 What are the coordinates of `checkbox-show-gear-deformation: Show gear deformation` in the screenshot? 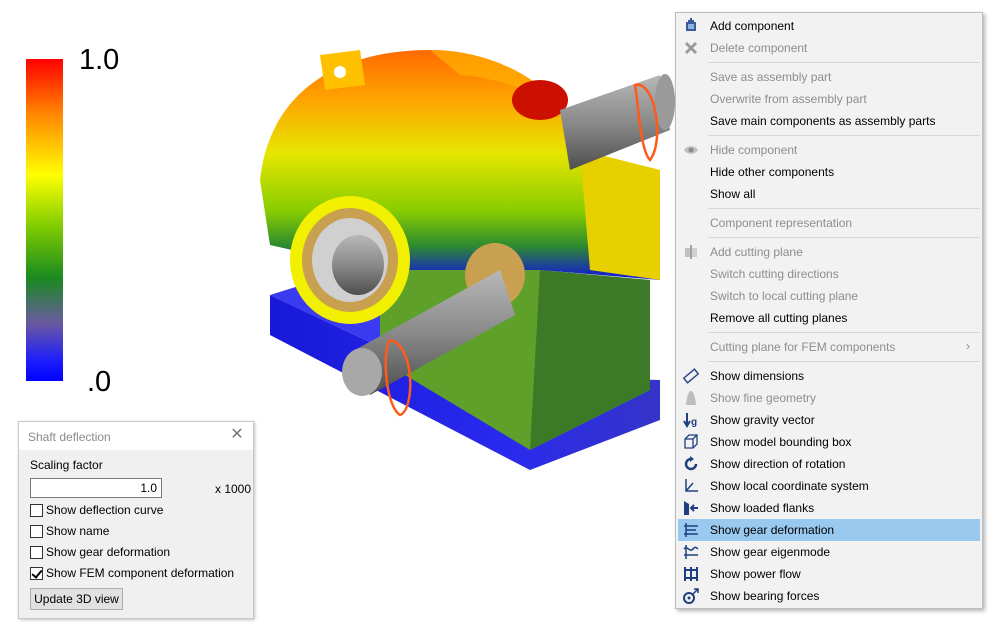 It's located at (100, 552).